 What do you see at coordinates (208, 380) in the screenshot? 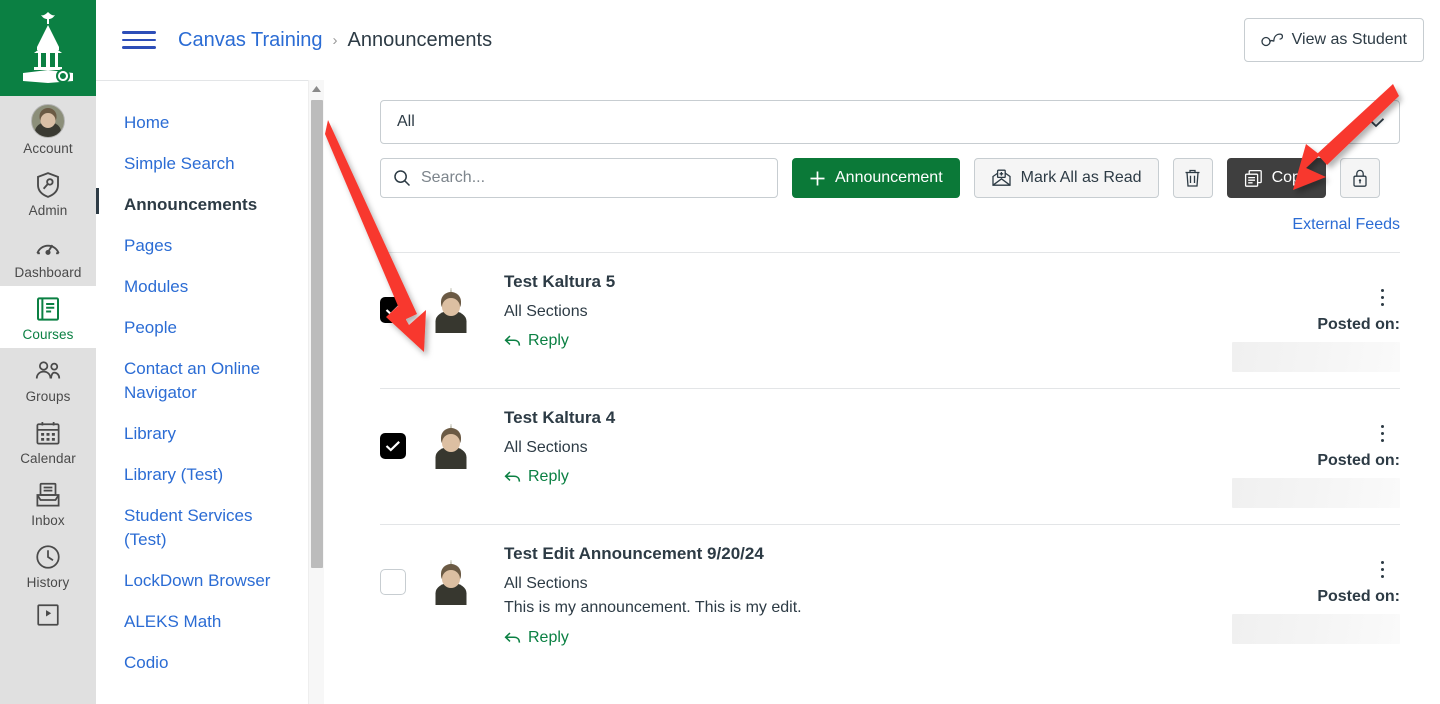
I see `course-nav-item-contact-navigator: Contact an Online Navigator` at bounding box center [208, 380].